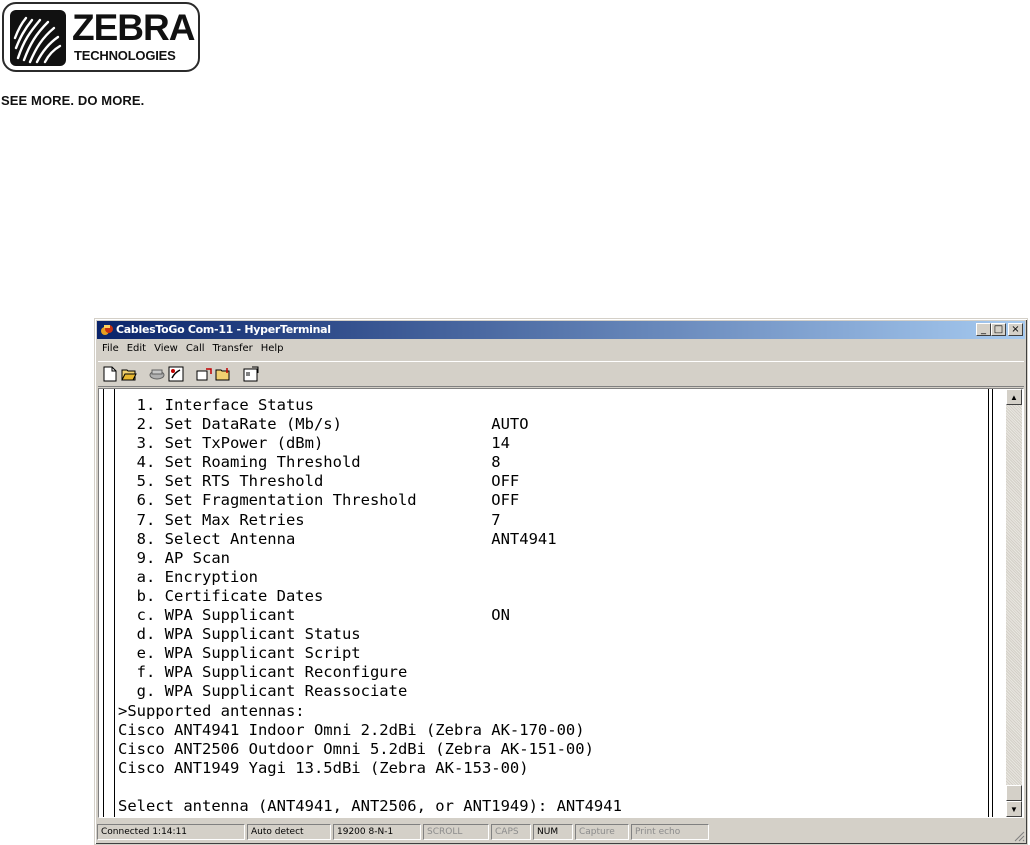 The height and width of the screenshot is (845, 1030). I want to click on terminal-line: 5. Set RTS Threshold OFF, so click(319, 481).